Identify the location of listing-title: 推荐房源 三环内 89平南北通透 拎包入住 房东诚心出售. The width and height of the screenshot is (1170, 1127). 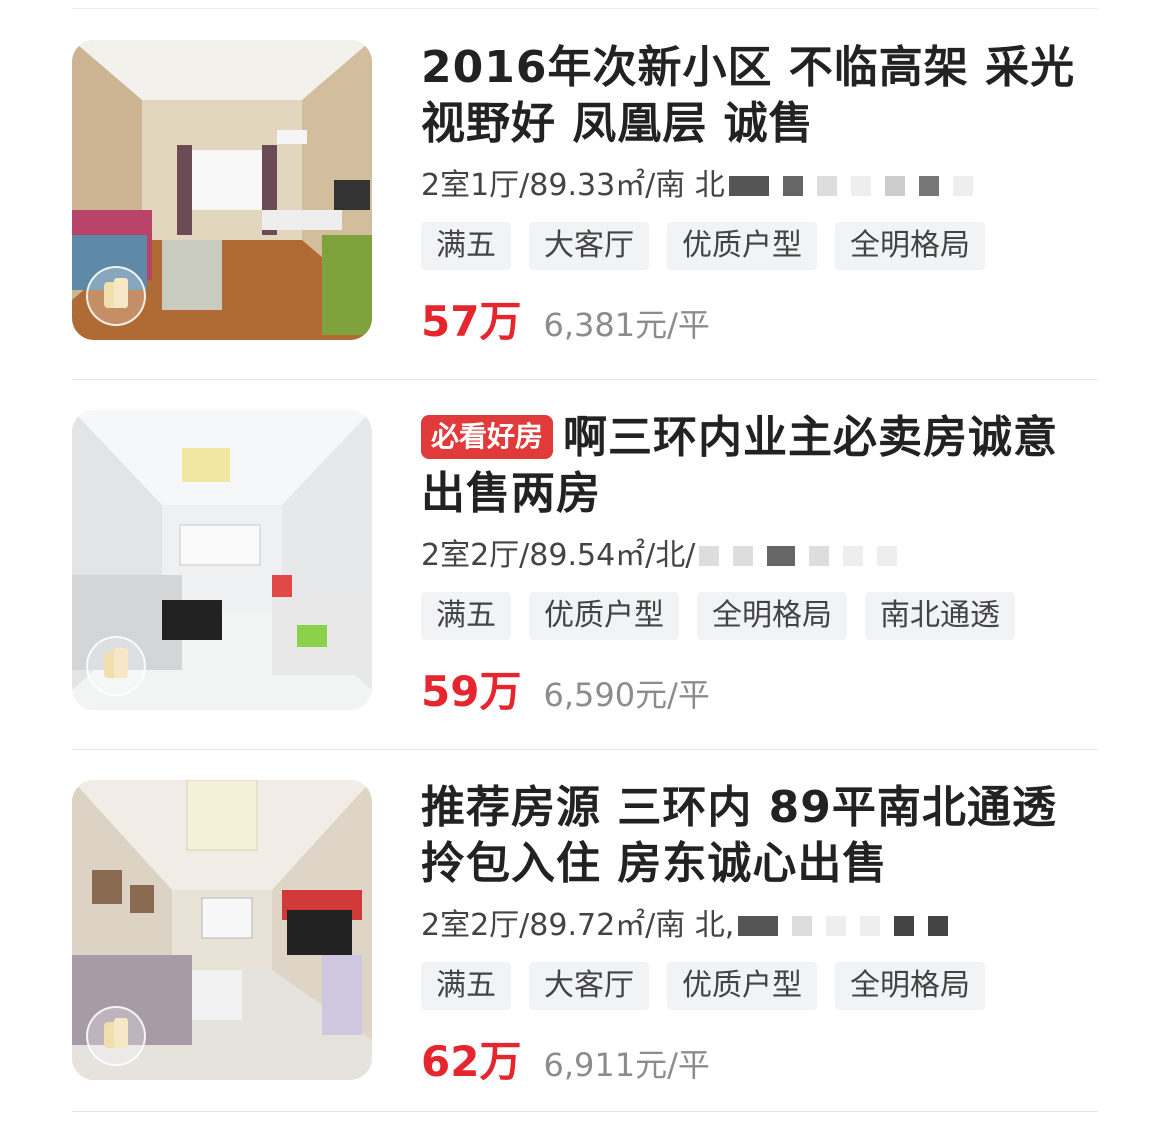
(759, 836).